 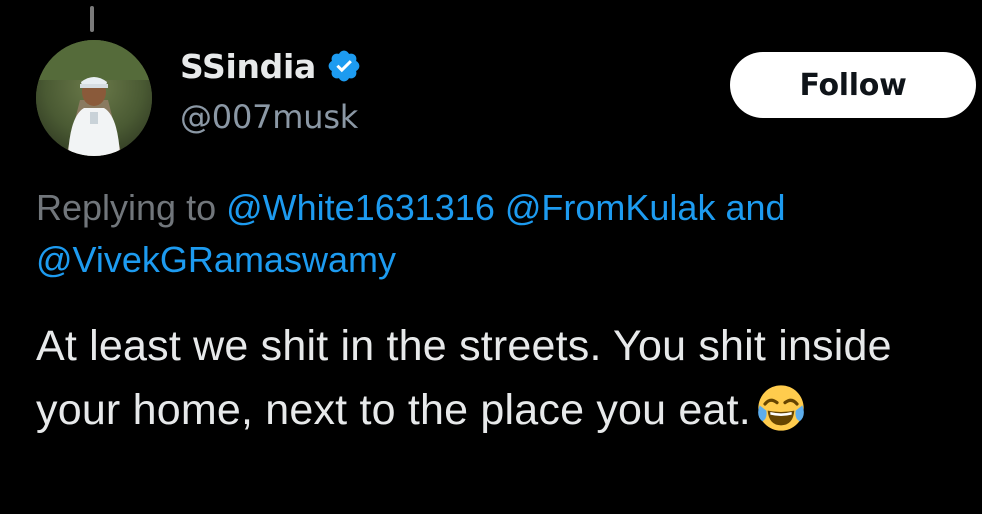 I want to click on face-with-tears-of-joy-icon, so click(x=781, y=408).